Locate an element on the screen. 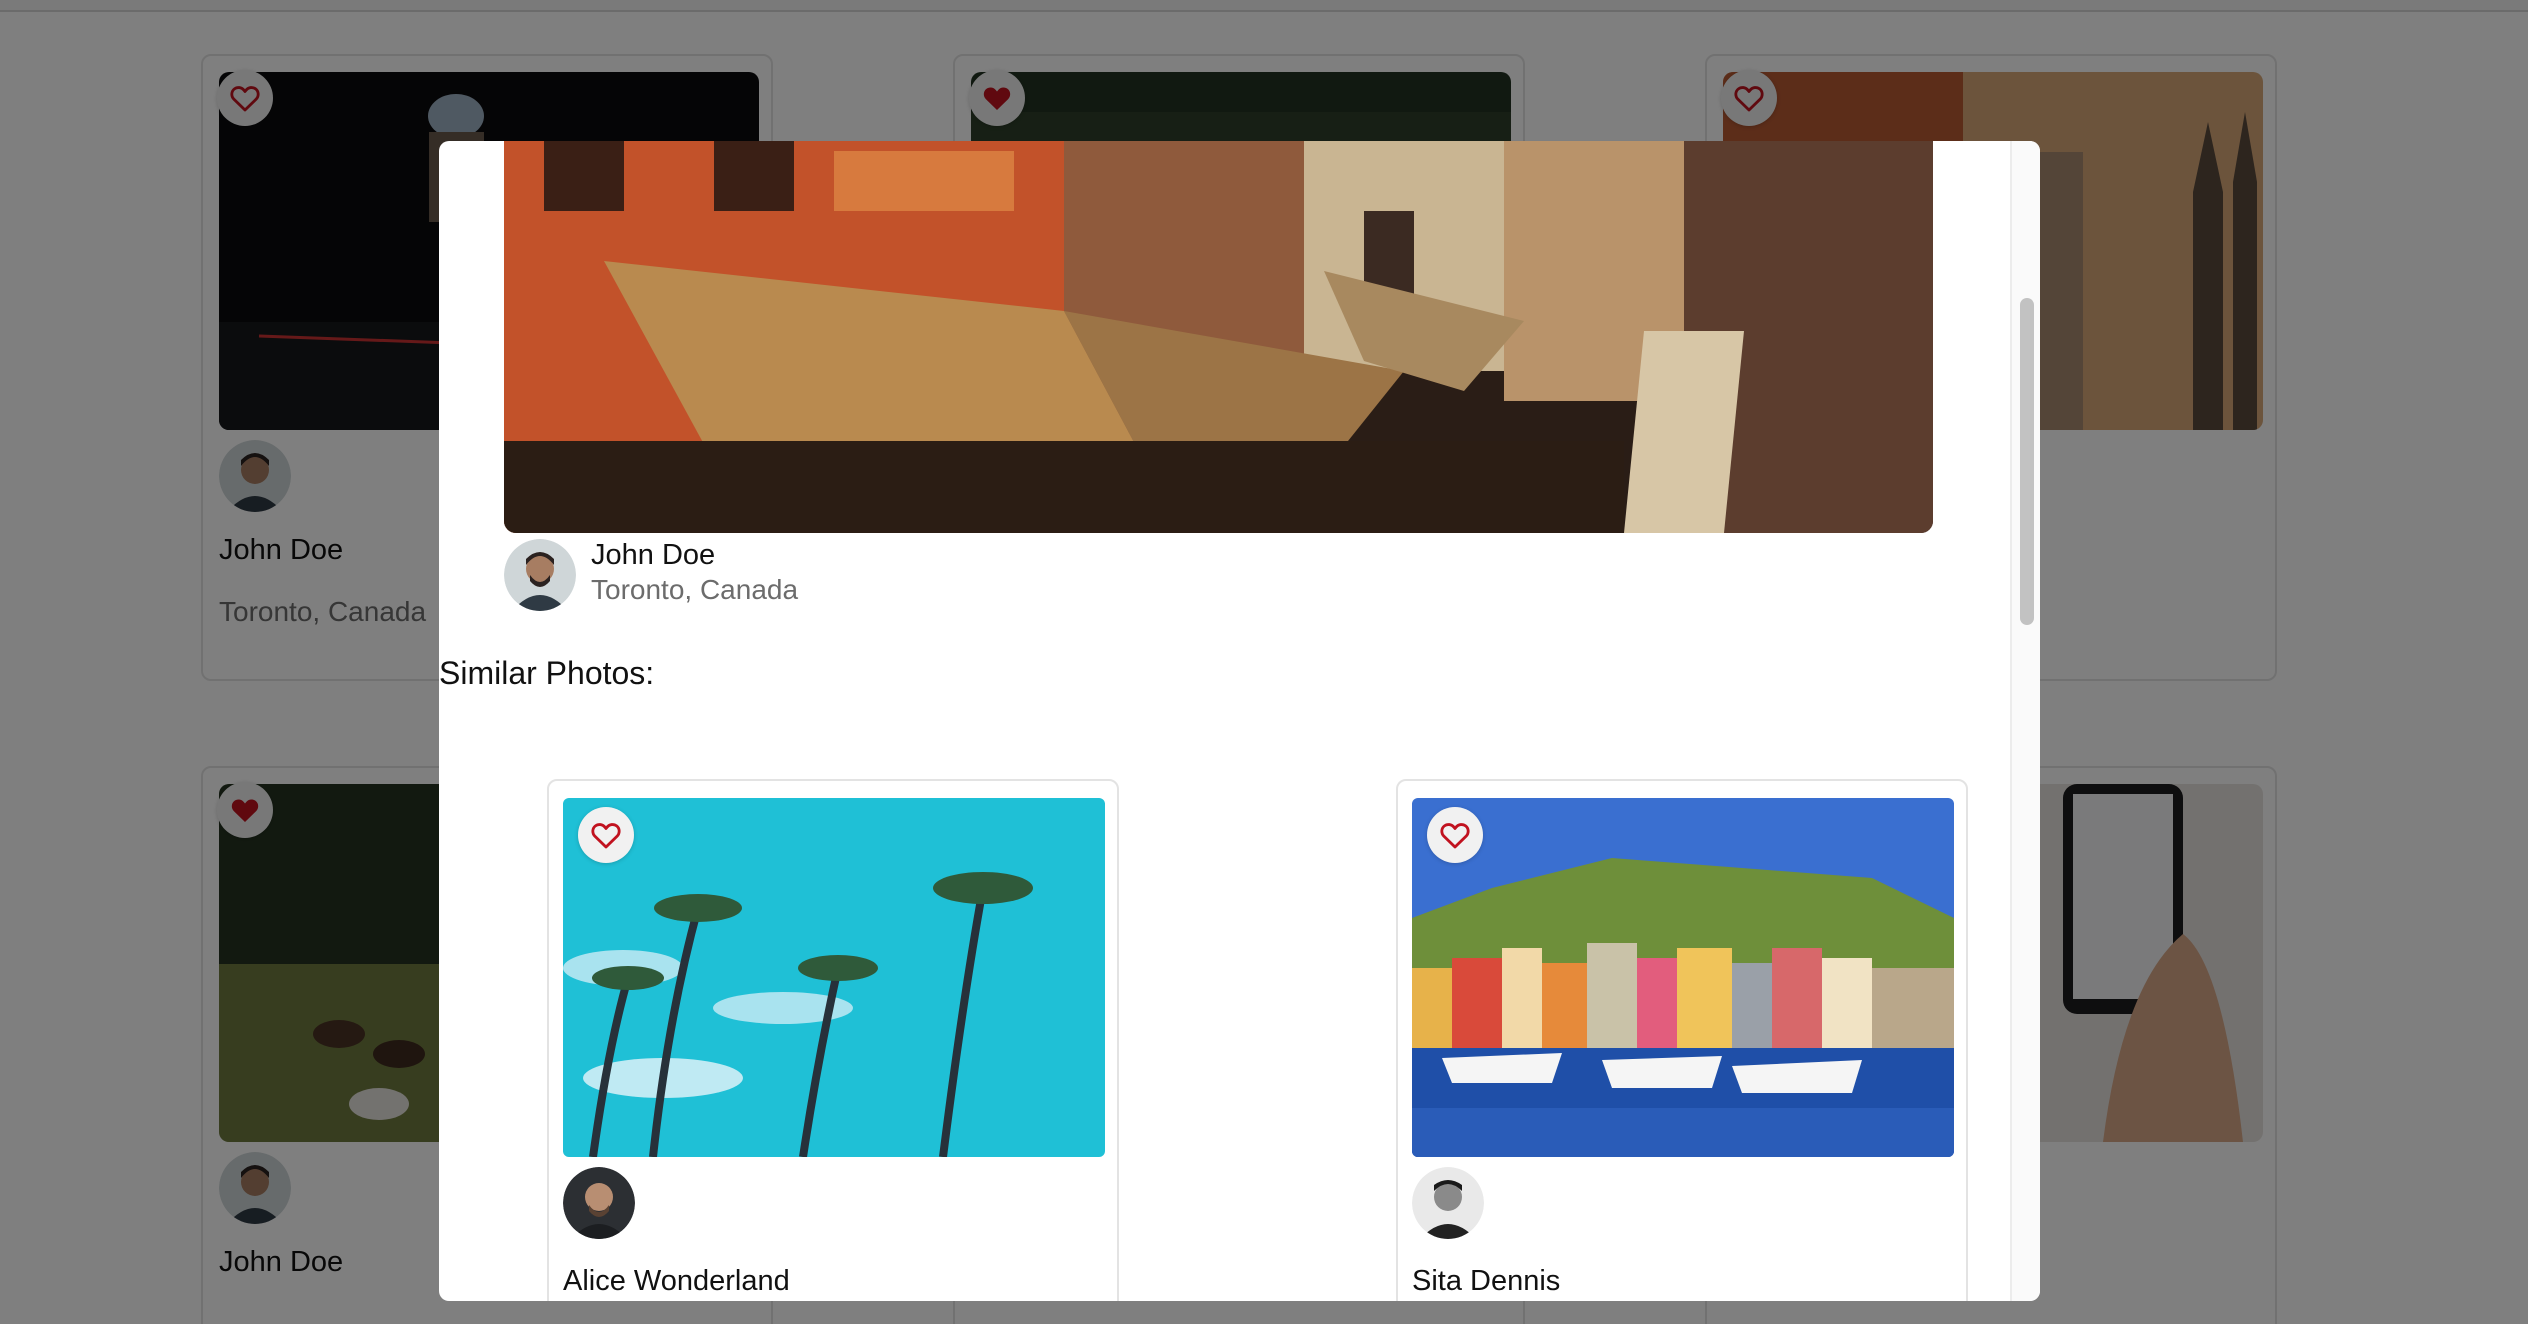 The image size is (2528, 1324). similar-photos-heading: Similar Photos: is located at coordinates (547, 673).